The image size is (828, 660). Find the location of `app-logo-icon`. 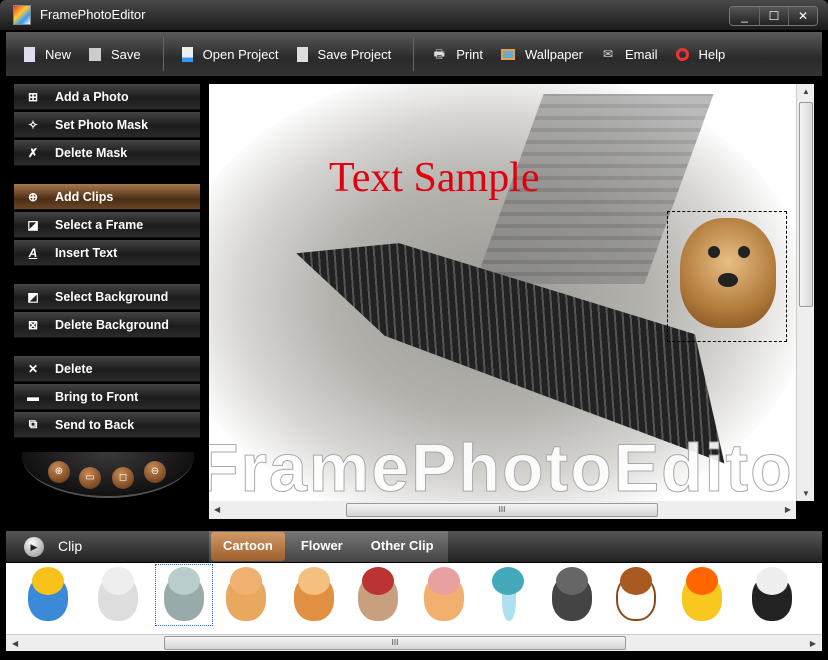

app-logo-icon is located at coordinates (22, 15).